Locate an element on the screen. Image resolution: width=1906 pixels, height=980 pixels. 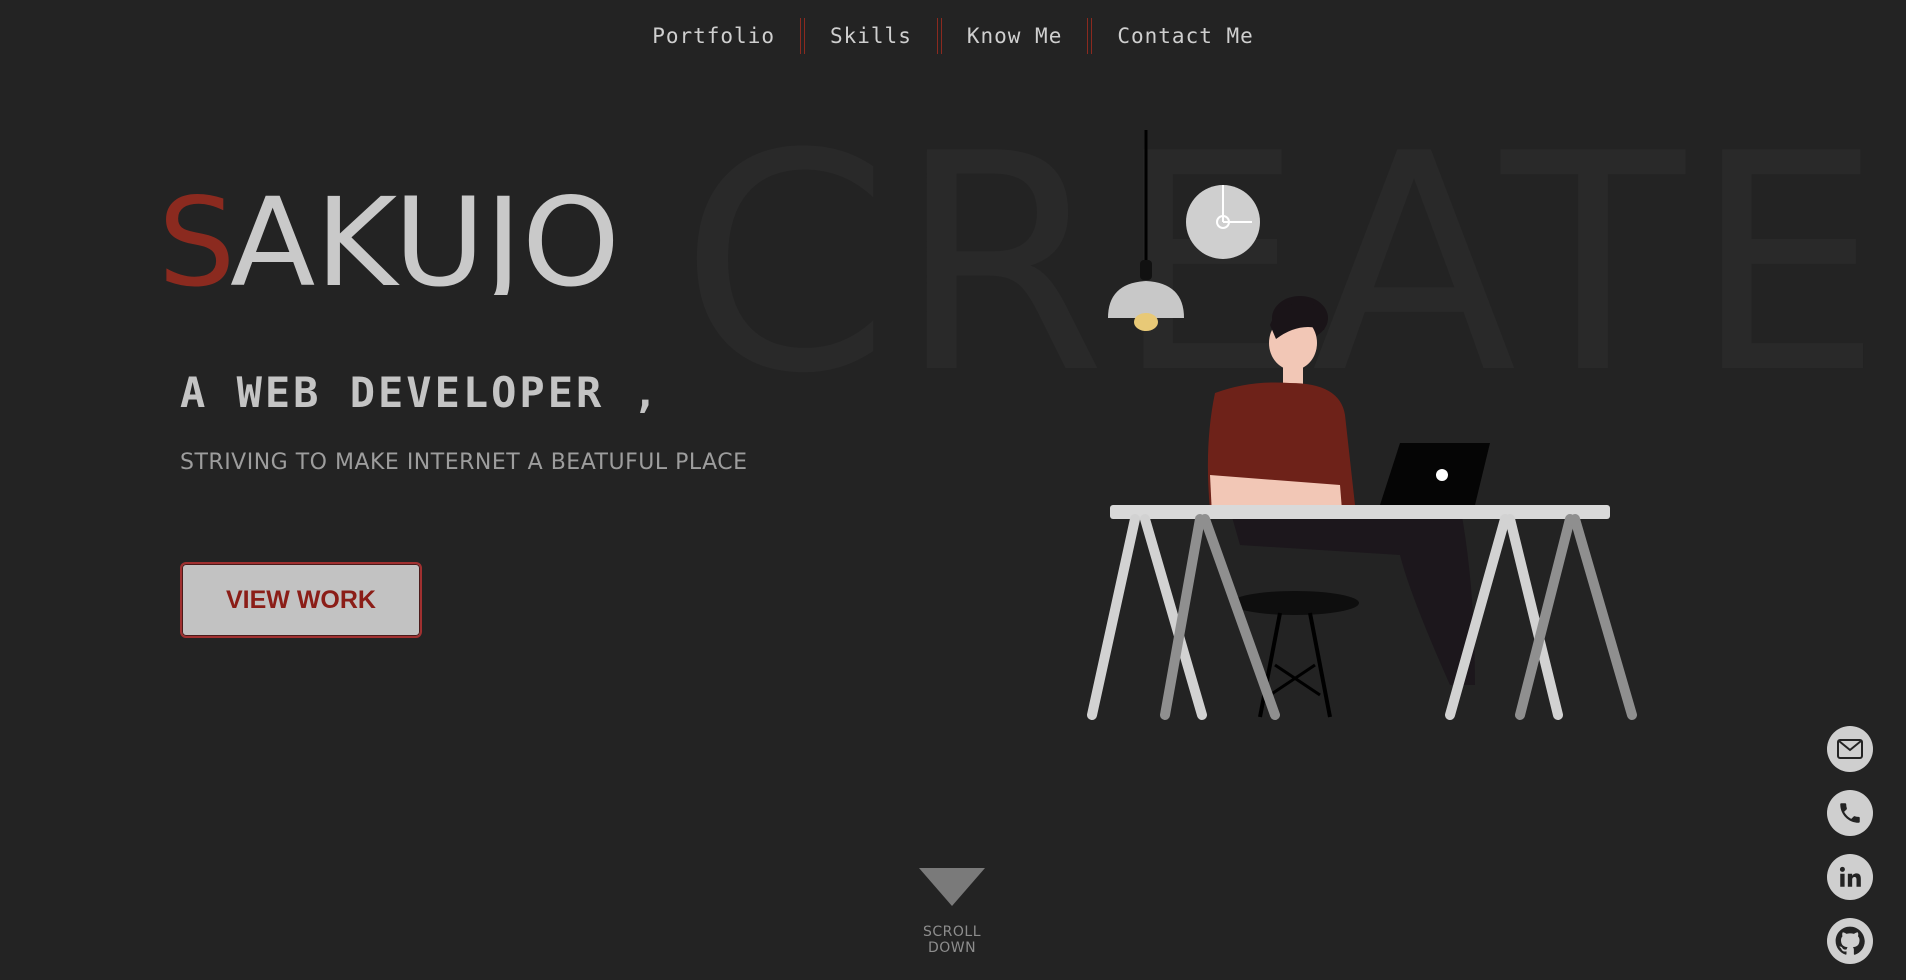
linkedin-icon is located at coordinates (1850, 876).